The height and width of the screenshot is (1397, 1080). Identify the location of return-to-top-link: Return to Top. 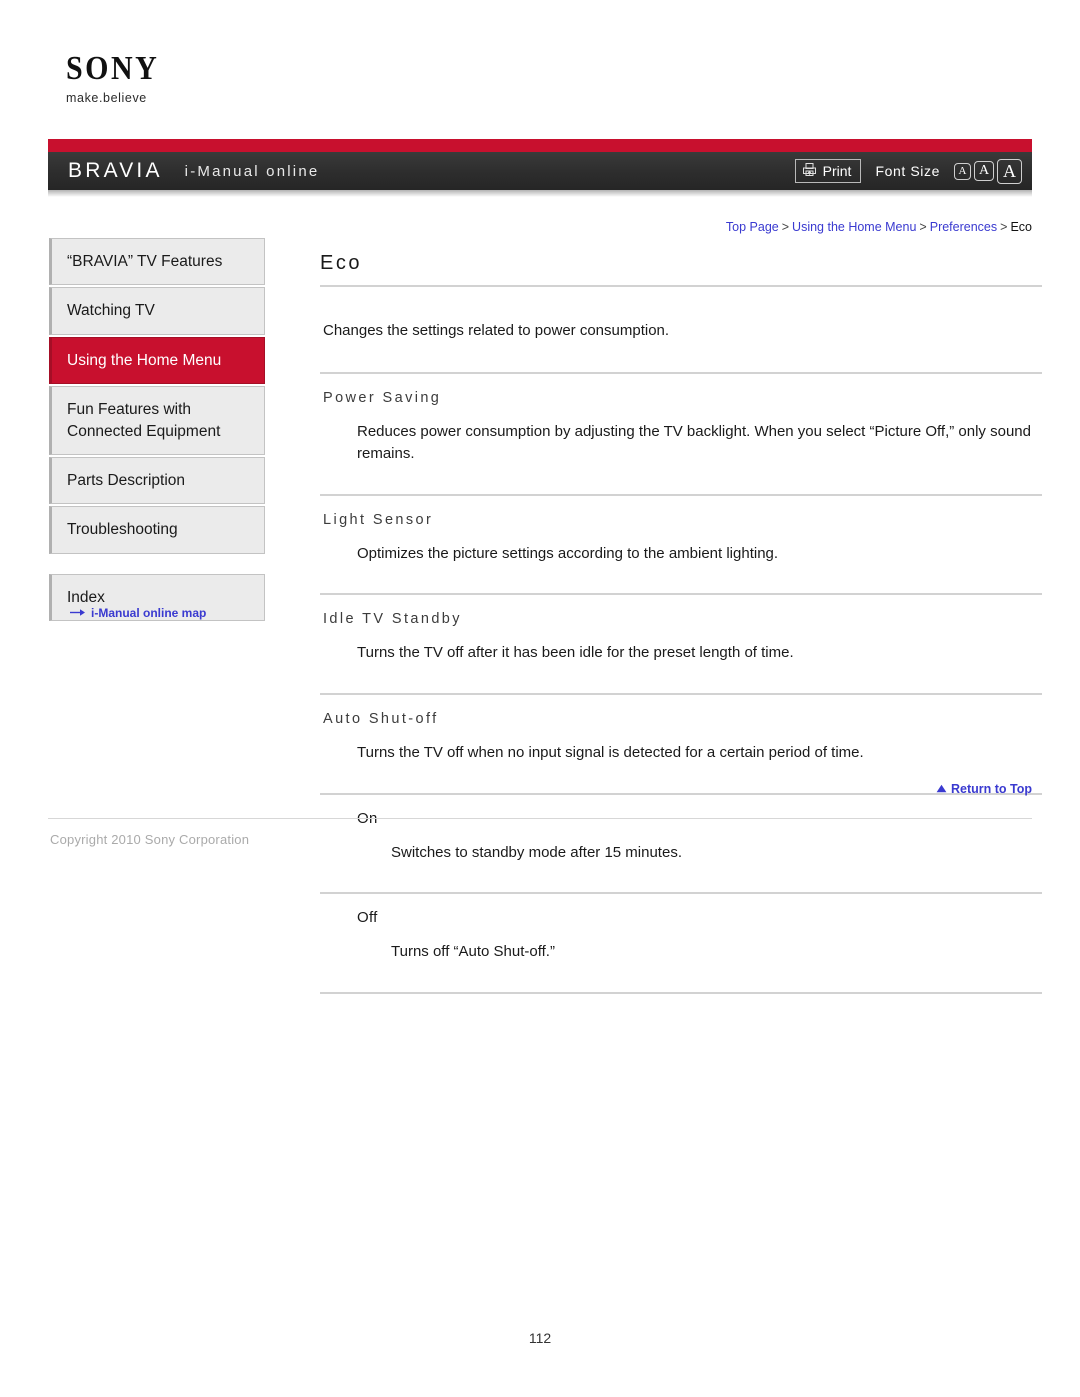
(984, 789).